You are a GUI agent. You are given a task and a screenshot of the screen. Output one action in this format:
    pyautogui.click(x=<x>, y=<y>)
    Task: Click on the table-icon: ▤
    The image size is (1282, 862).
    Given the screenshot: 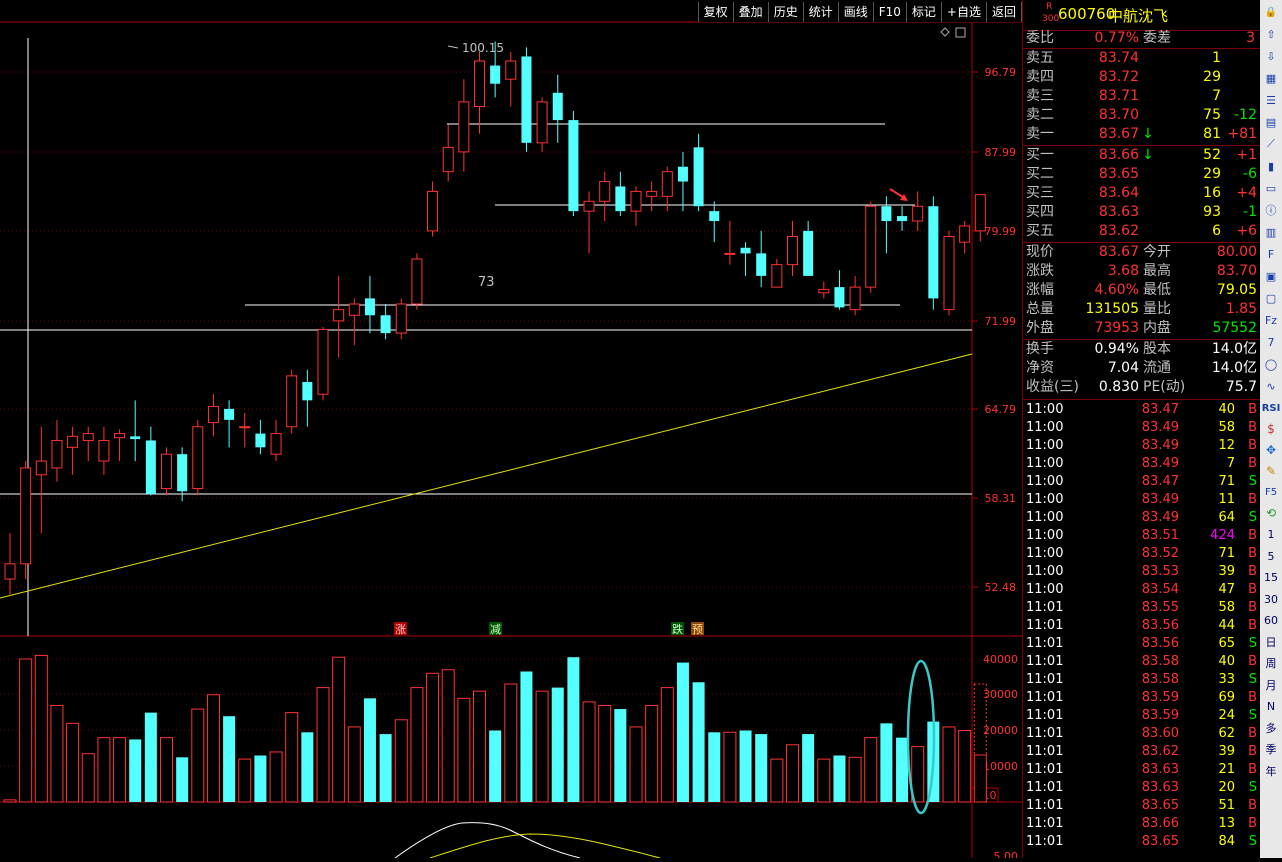 What is the action you would take?
    pyautogui.click(x=1271, y=122)
    